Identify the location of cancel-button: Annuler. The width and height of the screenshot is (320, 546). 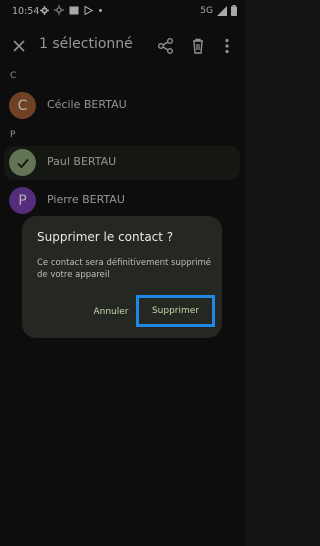
(111, 312).